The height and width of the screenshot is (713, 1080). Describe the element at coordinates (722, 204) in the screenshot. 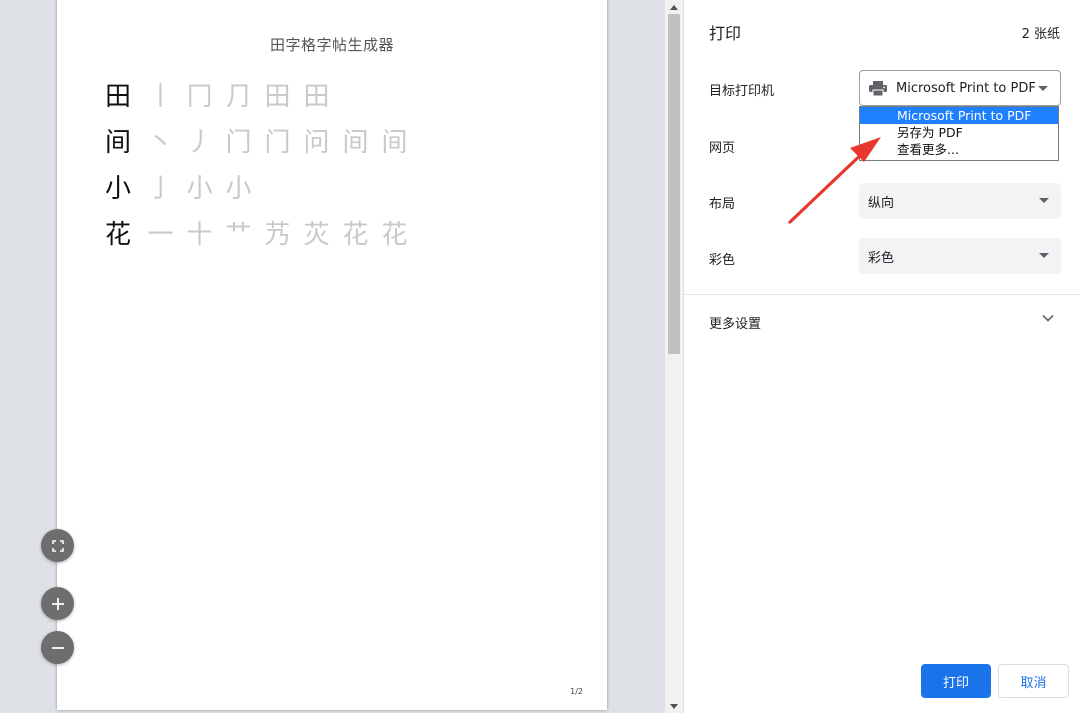

I see `layout-label: 布局` at that location.